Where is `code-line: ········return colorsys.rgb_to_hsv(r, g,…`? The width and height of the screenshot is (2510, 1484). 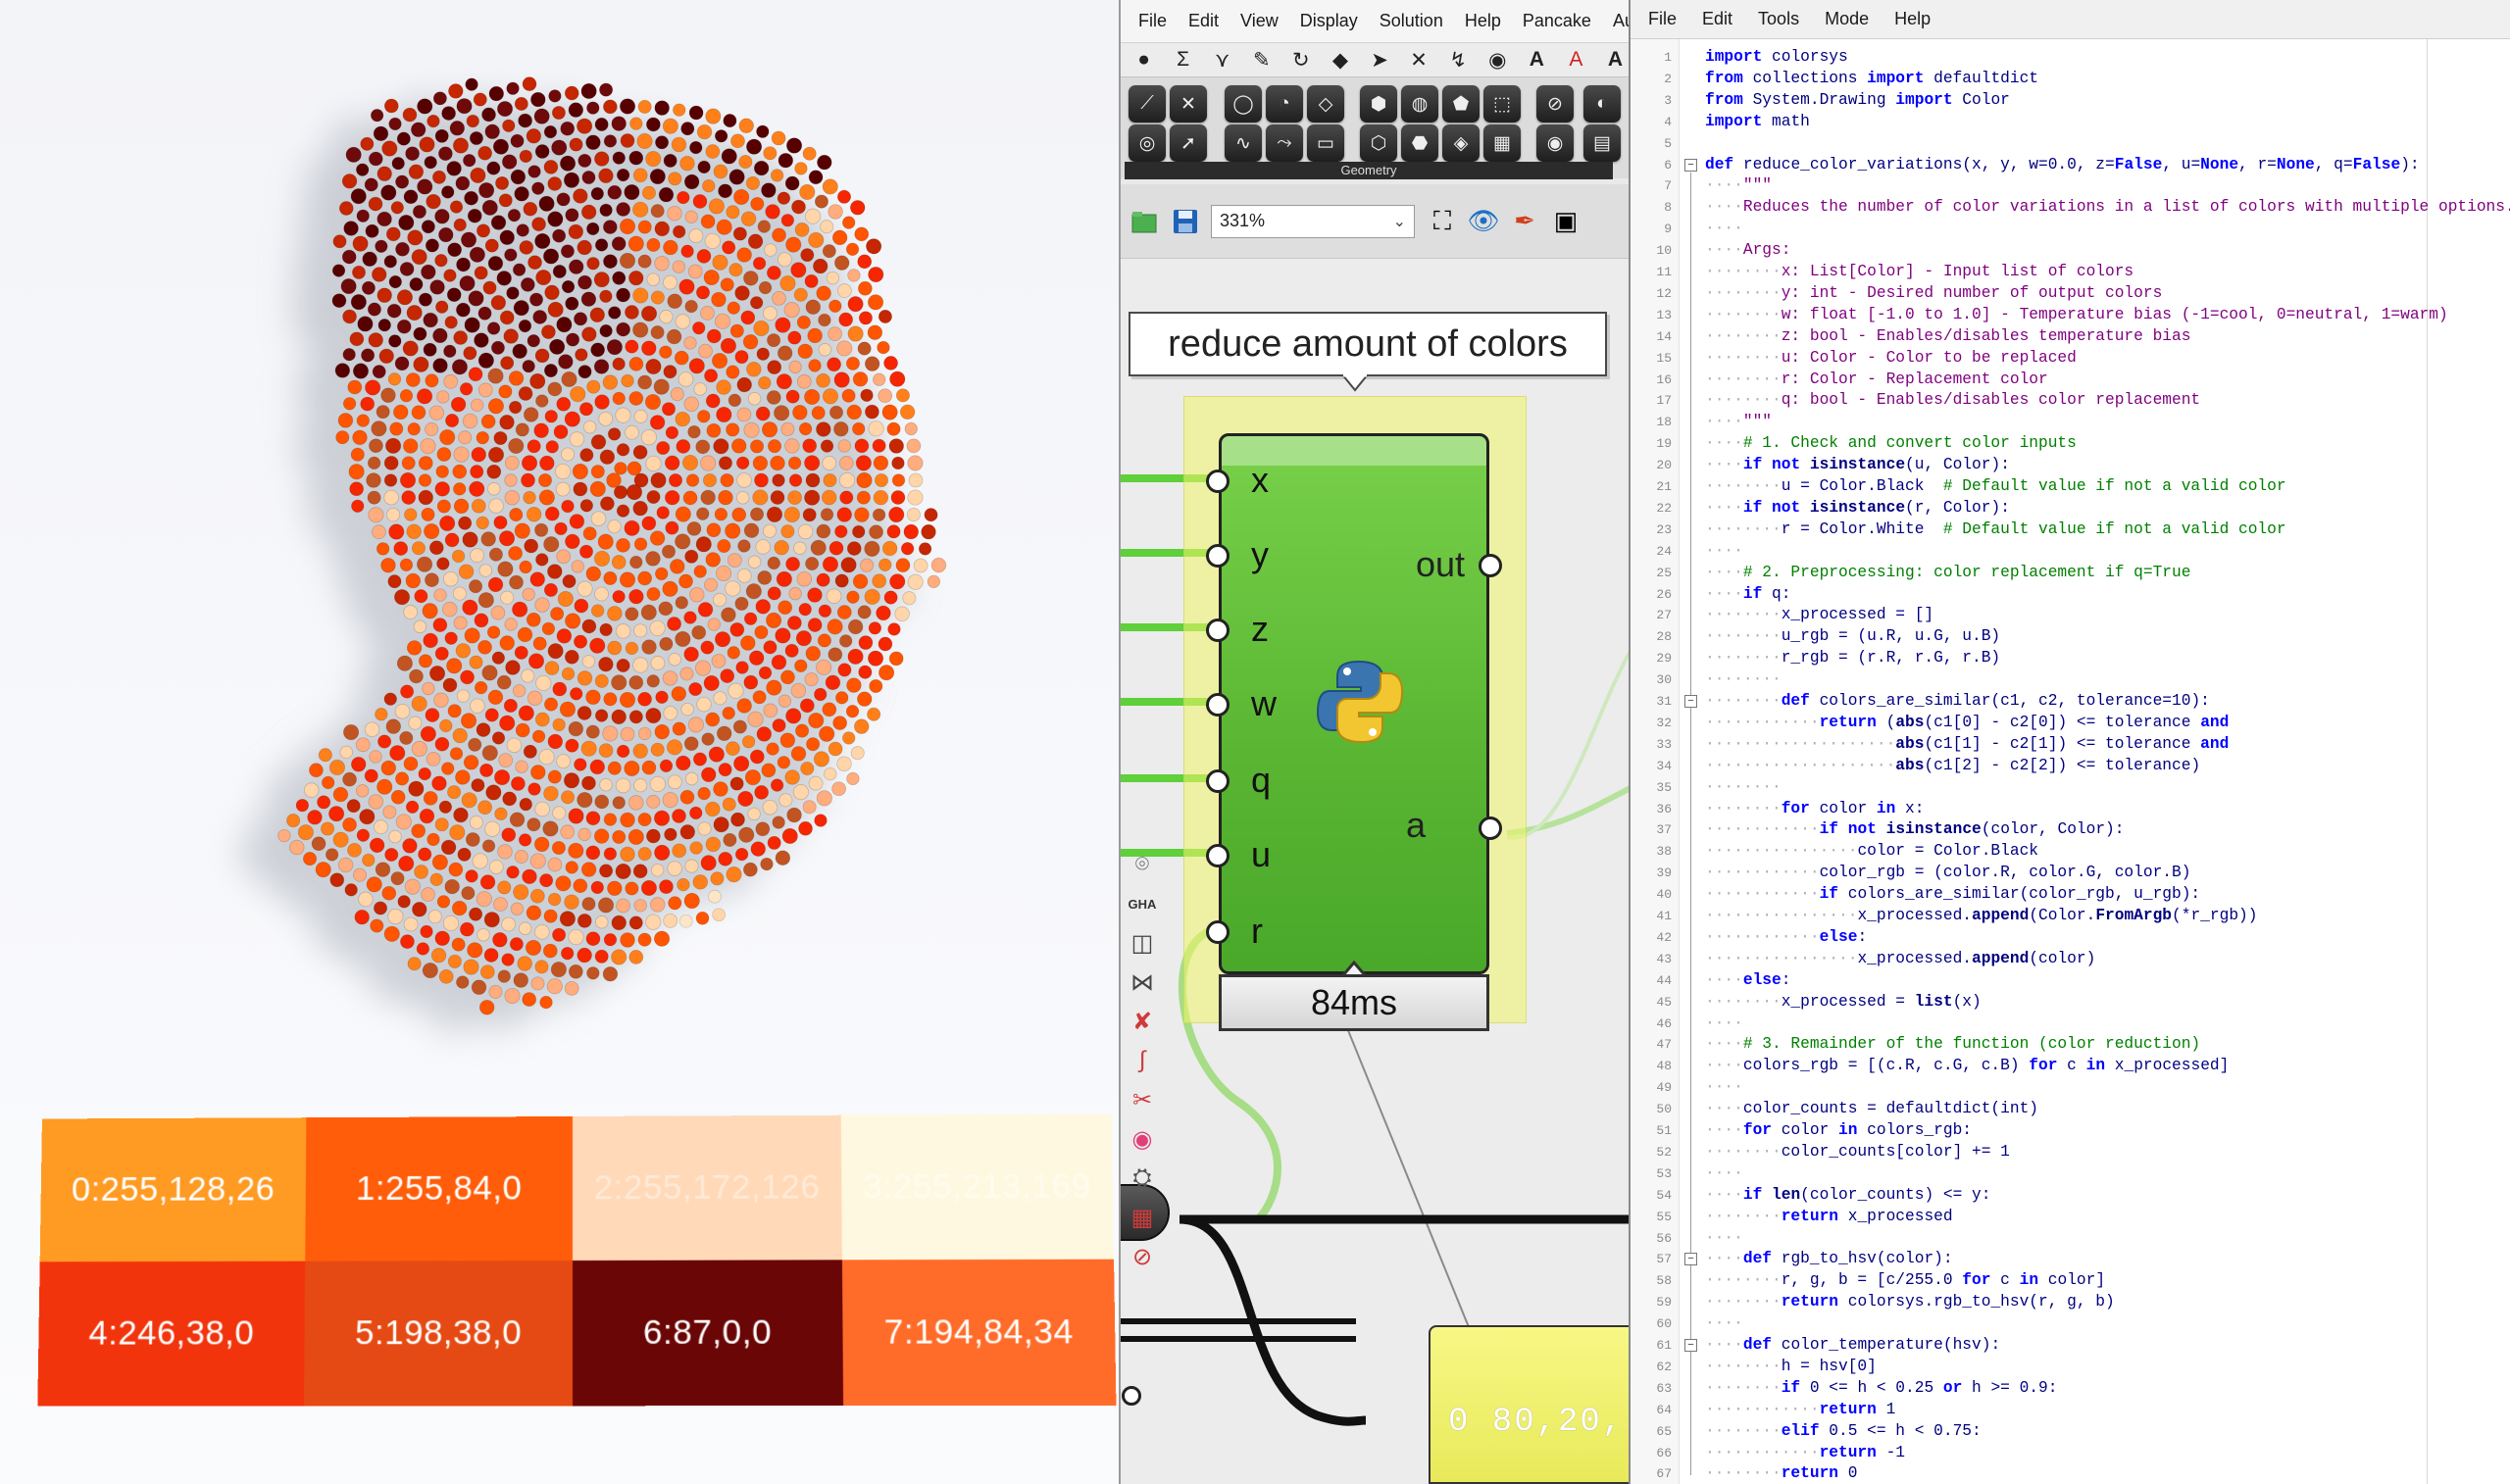
code-line: ········return colorsys.rgb_to_hsv(r, g,… is located at coordinates (1910, 1303).